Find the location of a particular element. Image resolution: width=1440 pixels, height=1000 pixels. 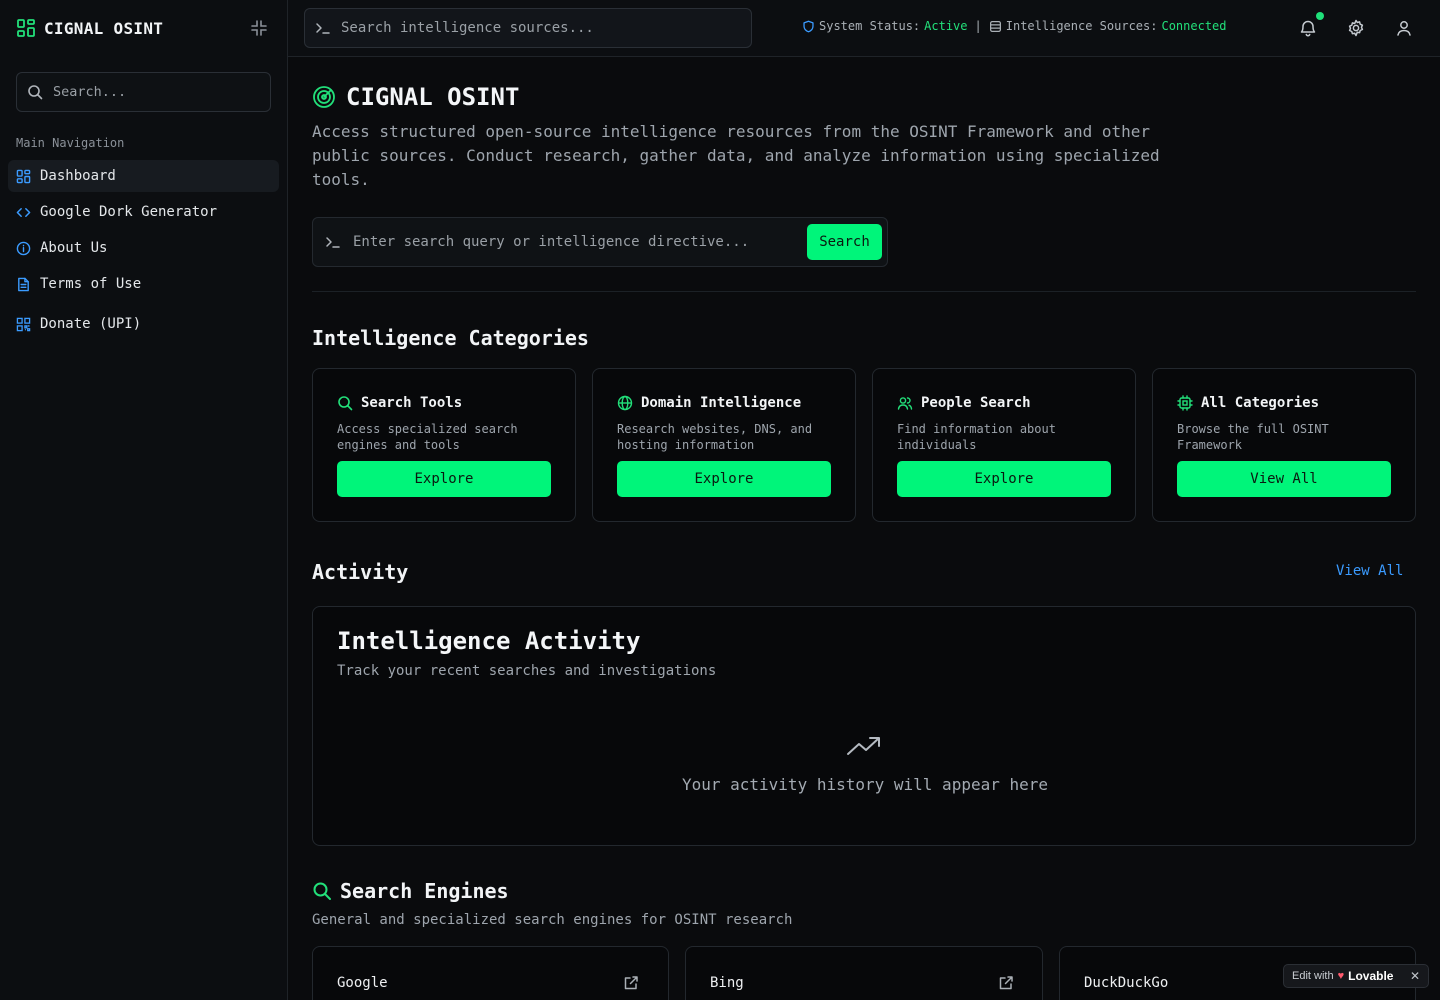

intelligence-search-input is located at coordinates (573, 242).